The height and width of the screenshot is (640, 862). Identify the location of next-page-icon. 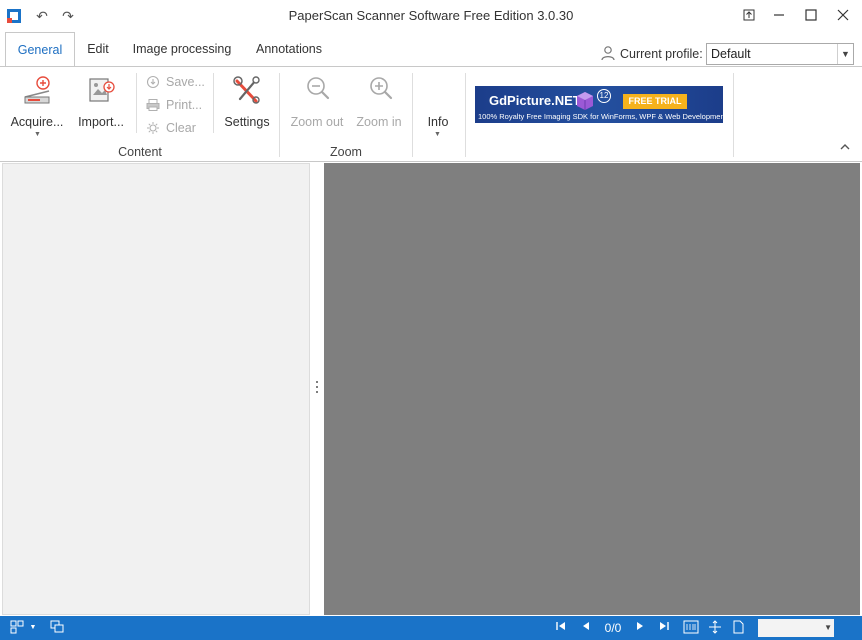
(640, 628).